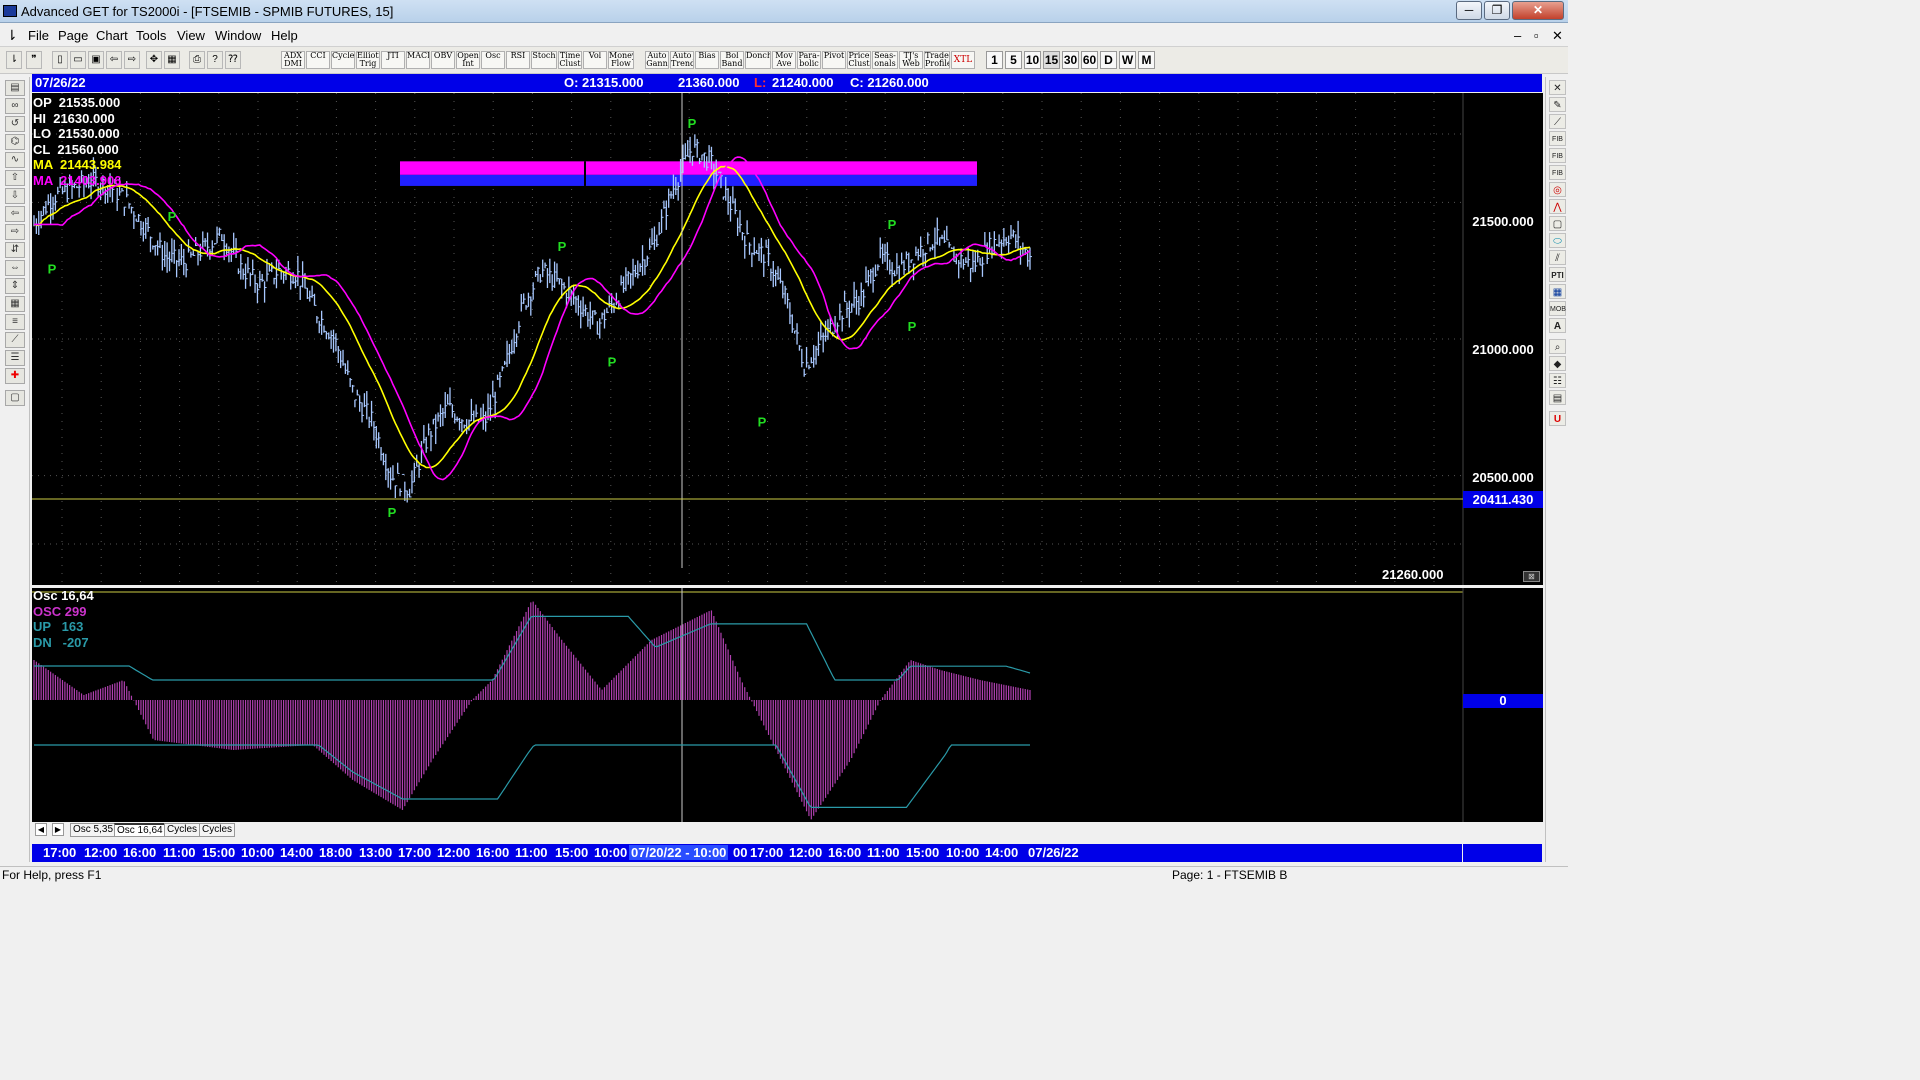 The height and width of the screenshot is (1080, 1920). What do you see at coordinates (15, 106) in the screenshot?
I see `binoculars-icon: ∞` at bounding box center [15, 106].